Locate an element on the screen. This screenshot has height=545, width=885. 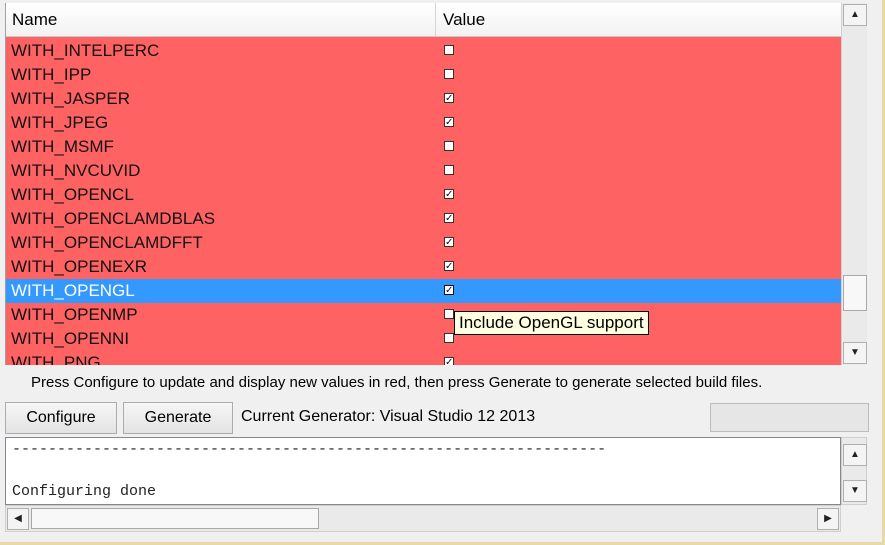
generate-button: Generate is located at coordinates (178, 418).